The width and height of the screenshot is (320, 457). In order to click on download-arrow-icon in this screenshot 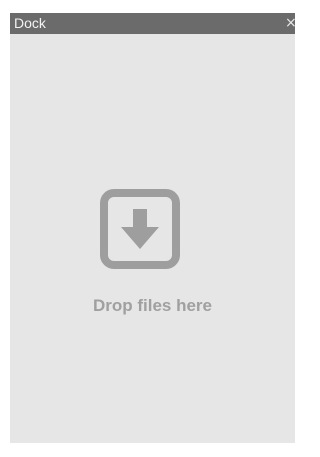, I will do `click(140, 229)`.